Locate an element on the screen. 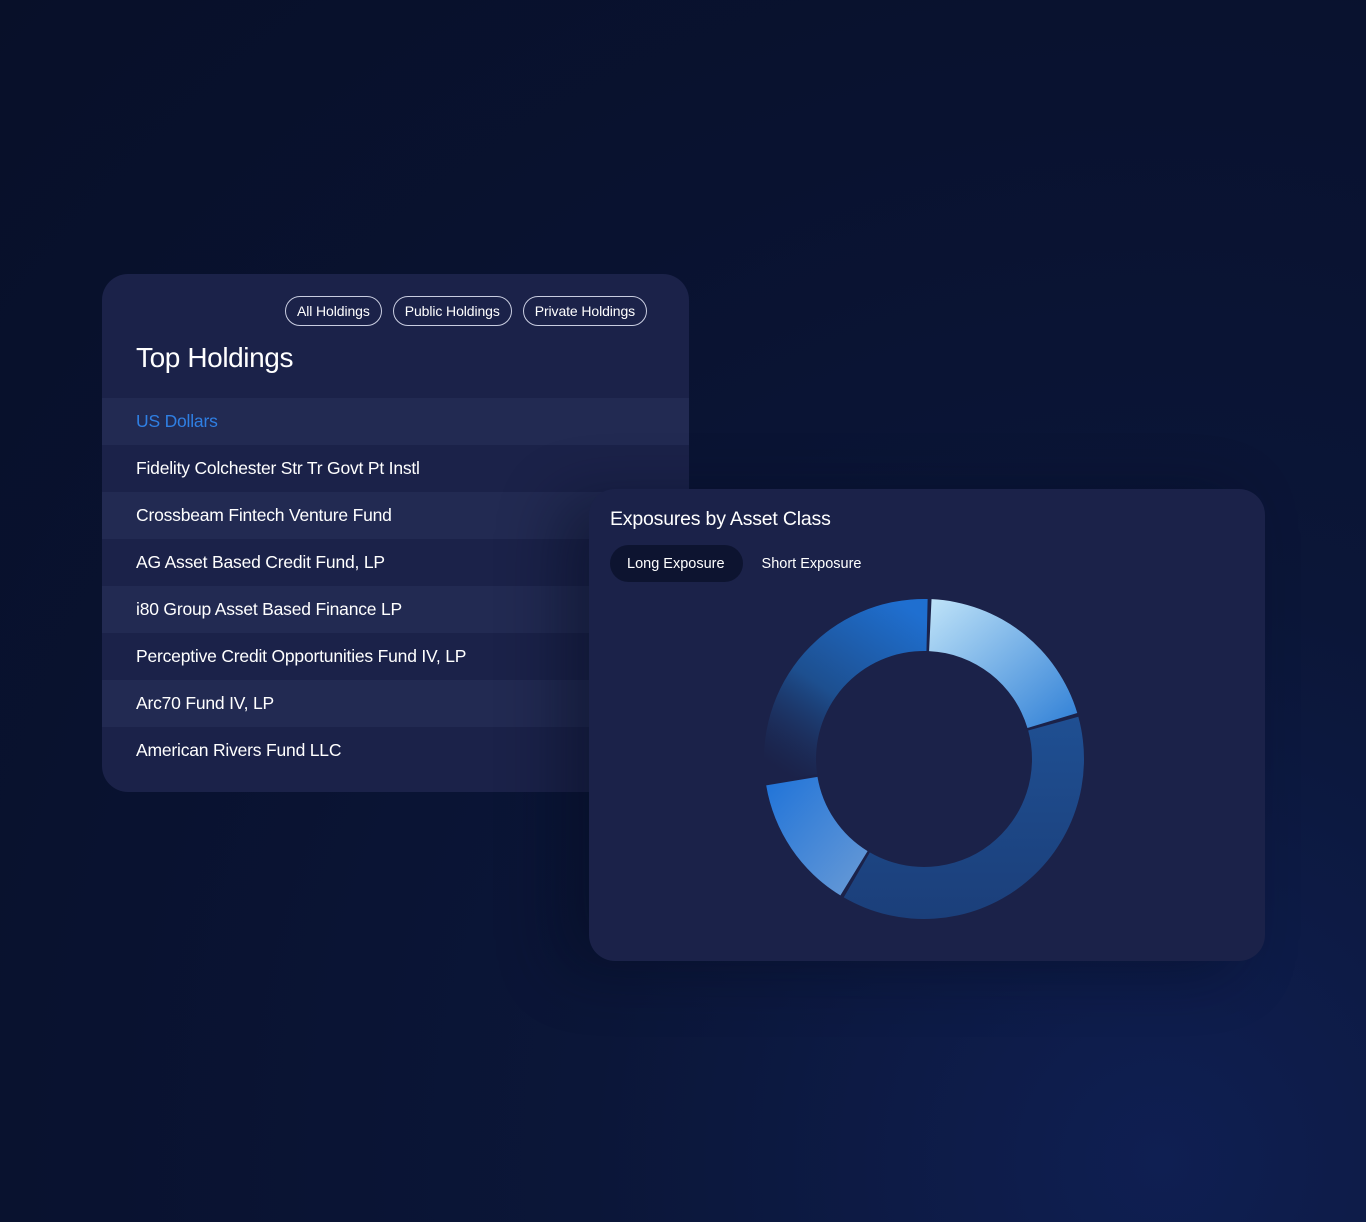  filter-private-holdings: Private Holdings is located at coordinates (585, 311).